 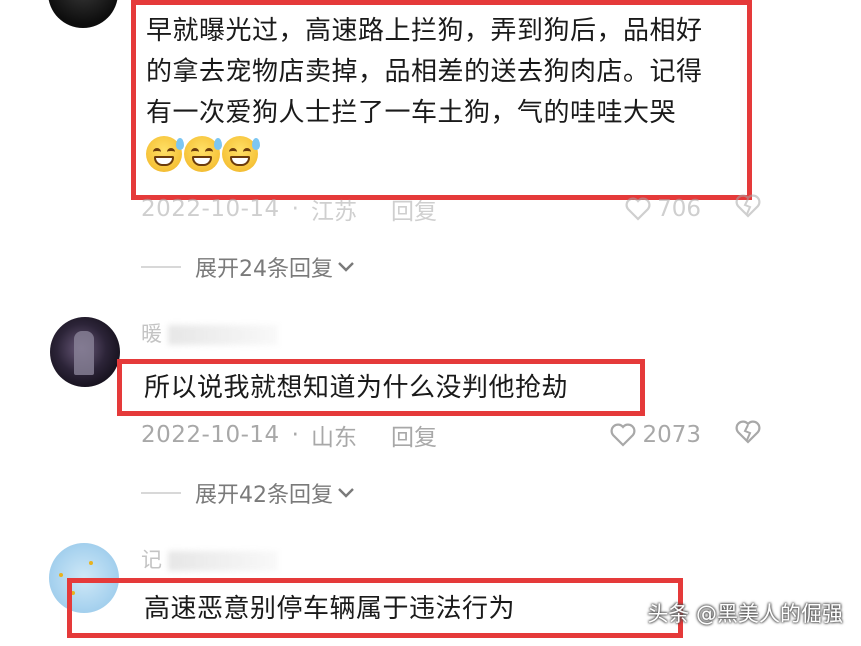 I want to click on comment-meta: 2022-10-14 · 江苏 回复 706, so click(x=451, y=209).